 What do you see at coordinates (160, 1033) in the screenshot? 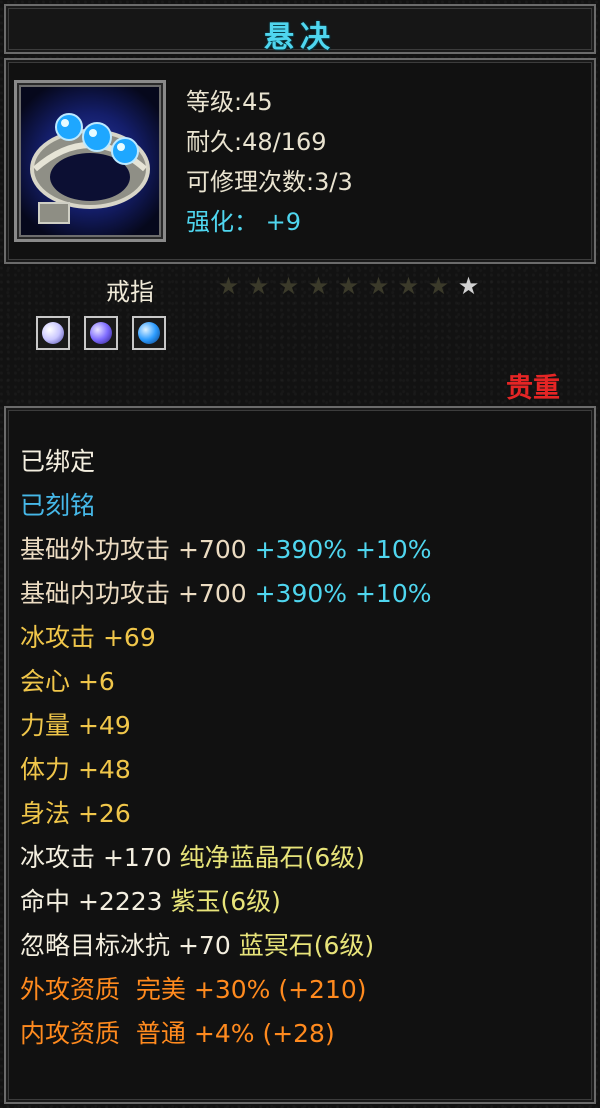
I see `quality-grade: 普通` at bounding box center [160, 1033].